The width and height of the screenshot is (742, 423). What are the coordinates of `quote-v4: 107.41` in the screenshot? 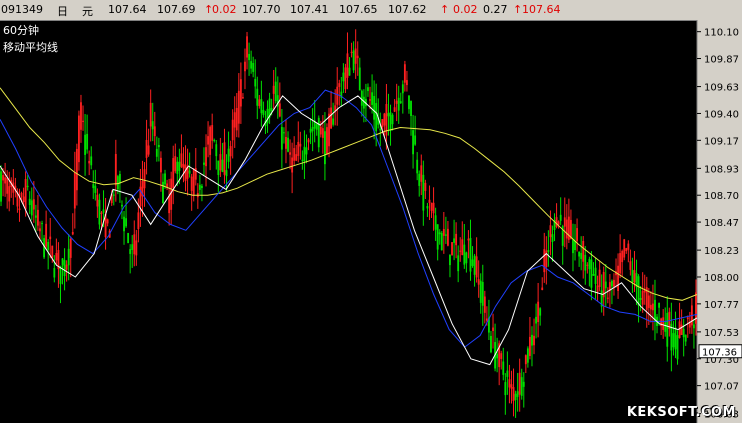 It's located at (309, 9).